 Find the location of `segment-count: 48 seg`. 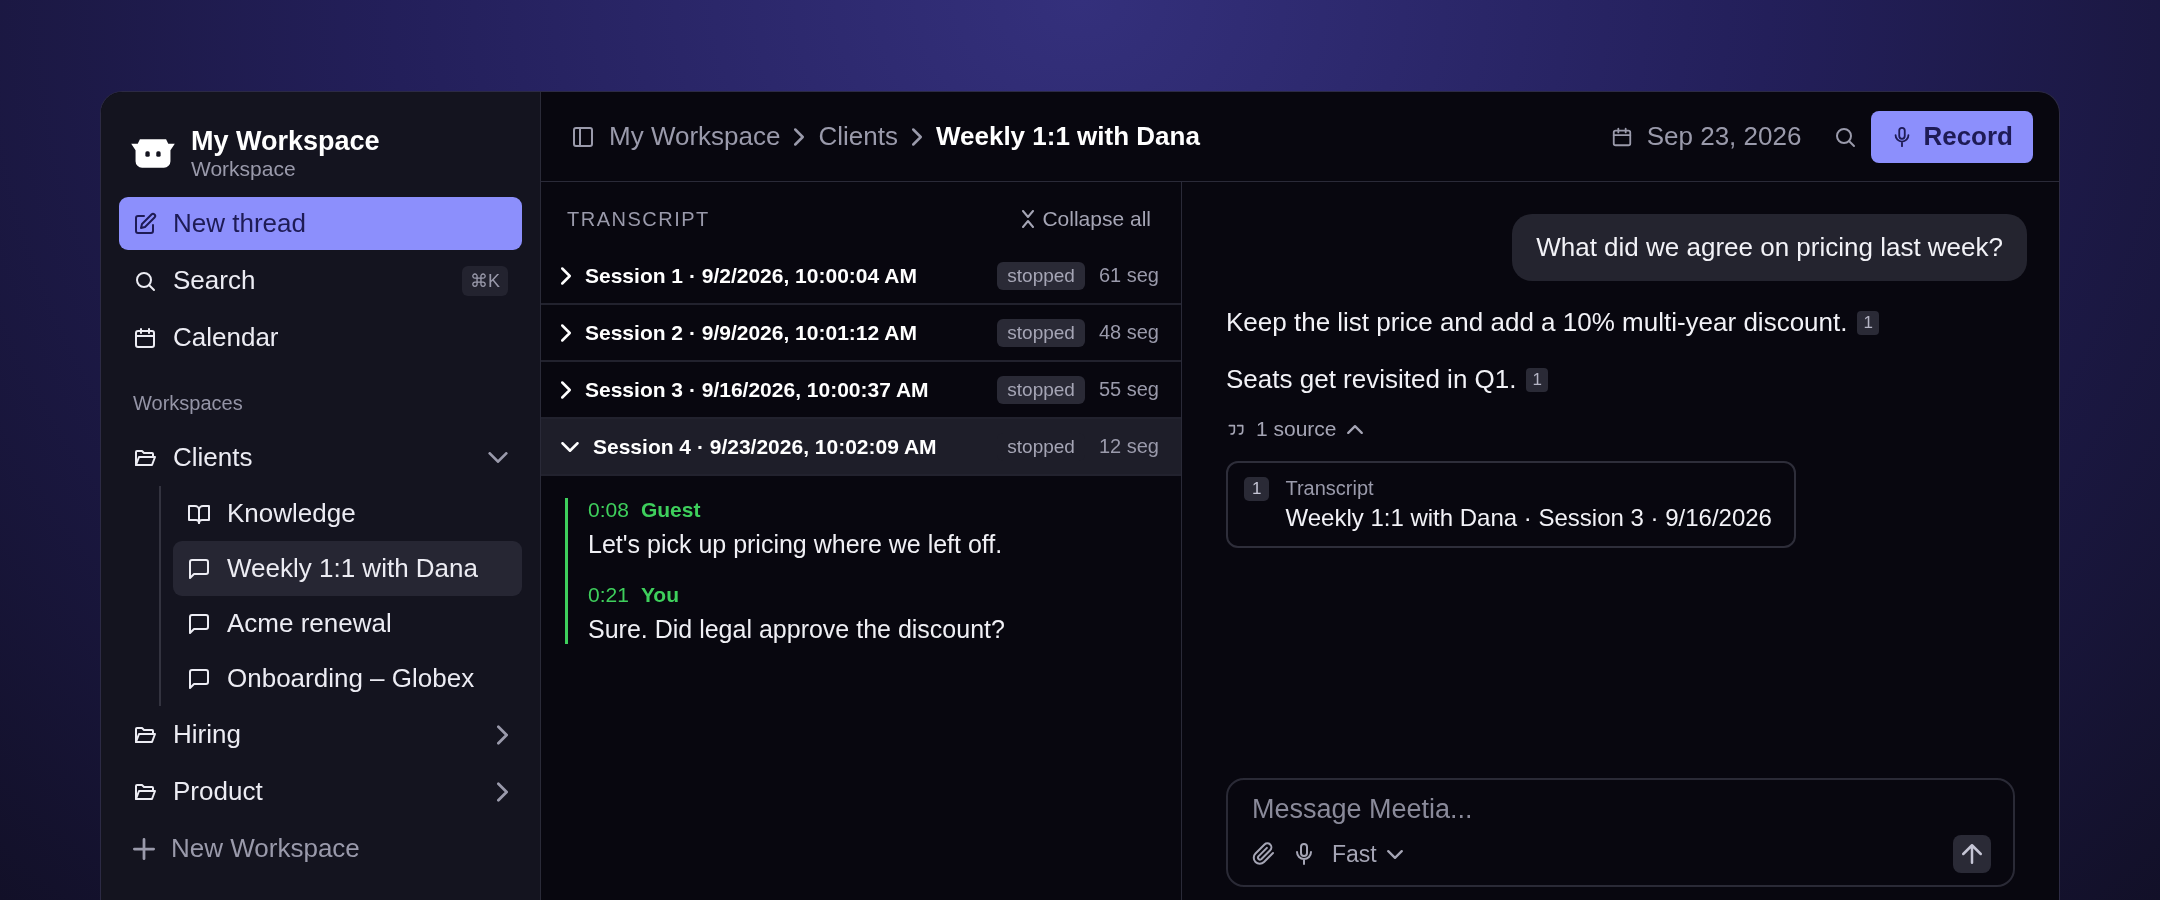

segment-count: 48 seg is located at coordinates (1128, 332).